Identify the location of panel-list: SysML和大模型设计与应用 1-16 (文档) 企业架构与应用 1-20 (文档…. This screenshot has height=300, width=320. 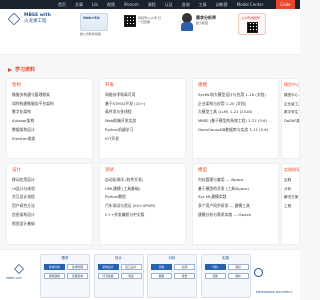
(233, 113).